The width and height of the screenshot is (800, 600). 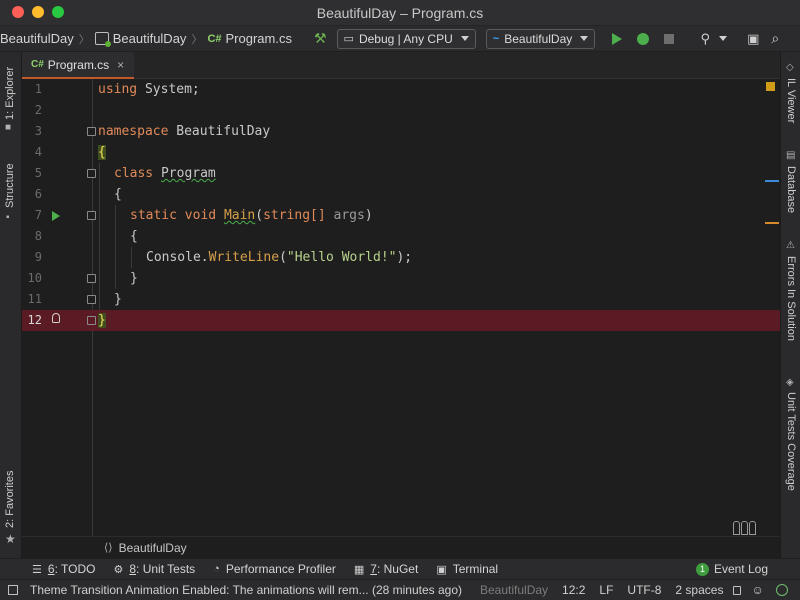 I want to click on tool-tab-mnemonic: 8, so click(x=133, y=569).